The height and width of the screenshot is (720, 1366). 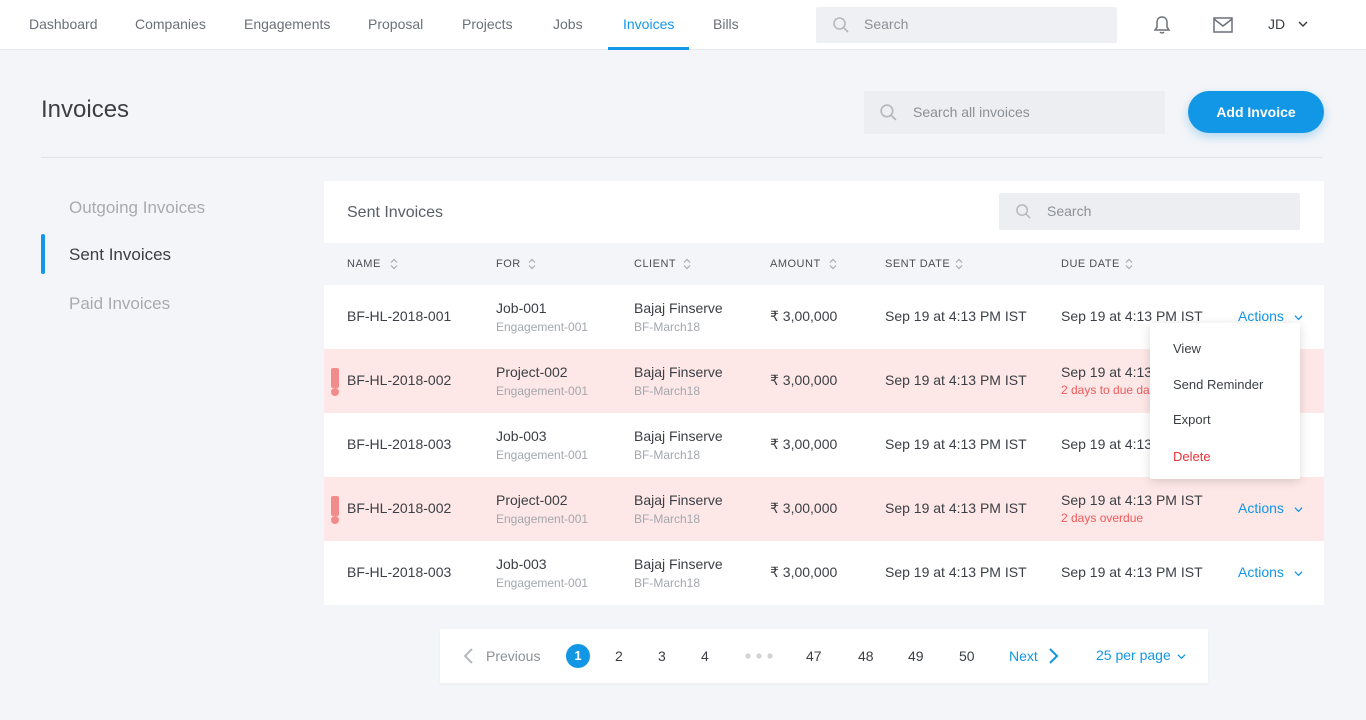 What do you see at coordinates (916, 656) in the screenshot?
I see `page-button: 49` at bounding box center [916, 656].